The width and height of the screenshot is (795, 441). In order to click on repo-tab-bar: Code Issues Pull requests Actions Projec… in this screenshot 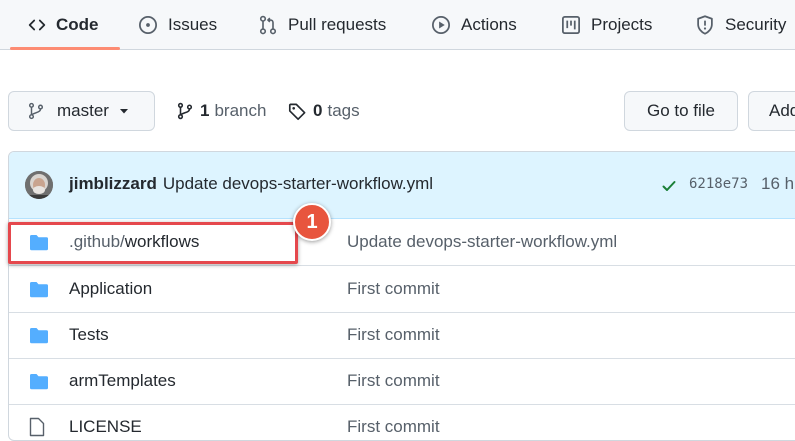, I will do `click(397, 25)`.